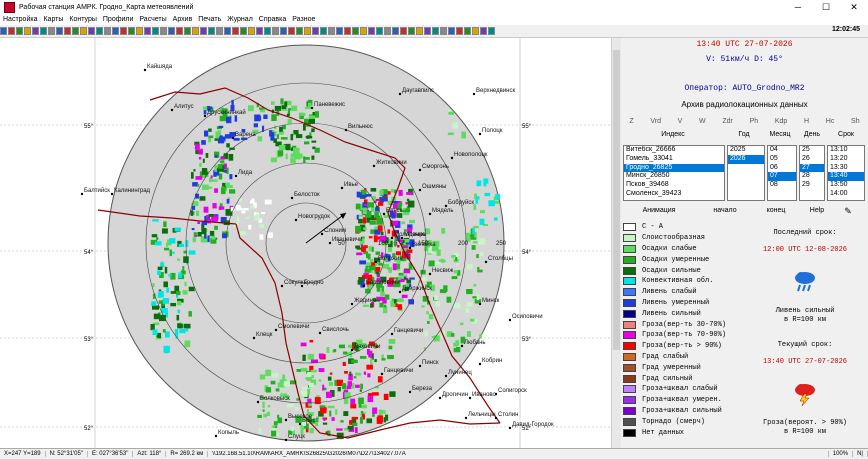  What do you see at coordinates (183, 19) in the screenshot?
I see `menu-archive: Архив` at bounding box center [183, 19].